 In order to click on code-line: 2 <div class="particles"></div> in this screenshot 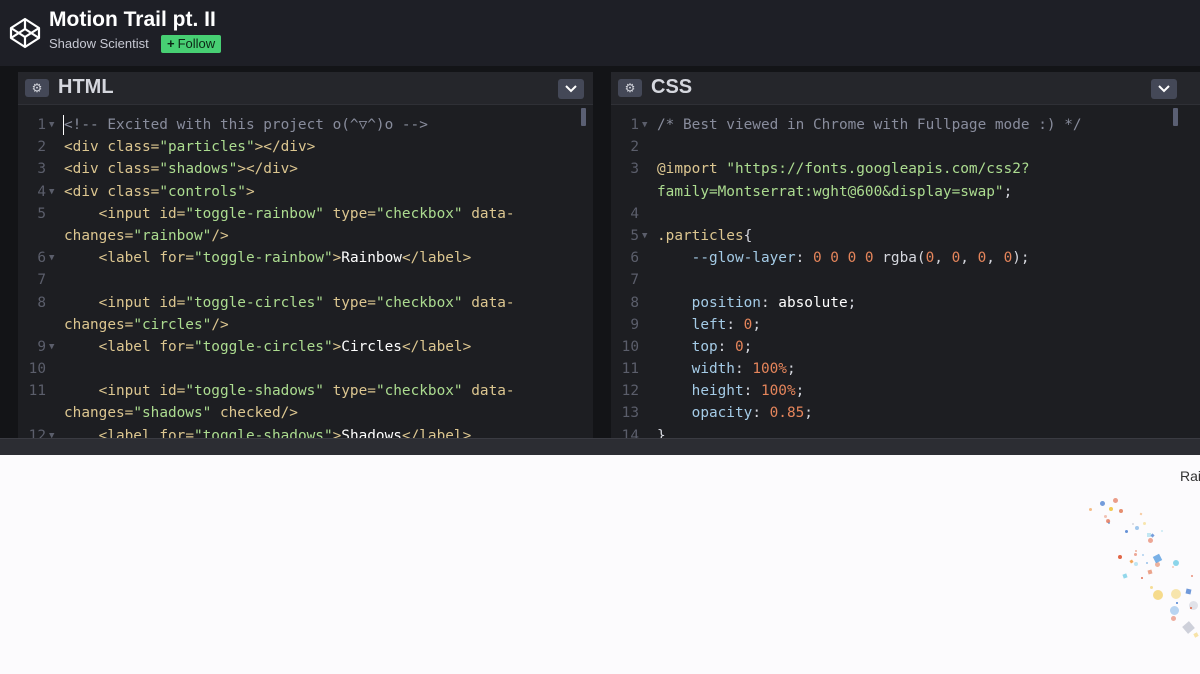, I will do `click(305, 147)`.